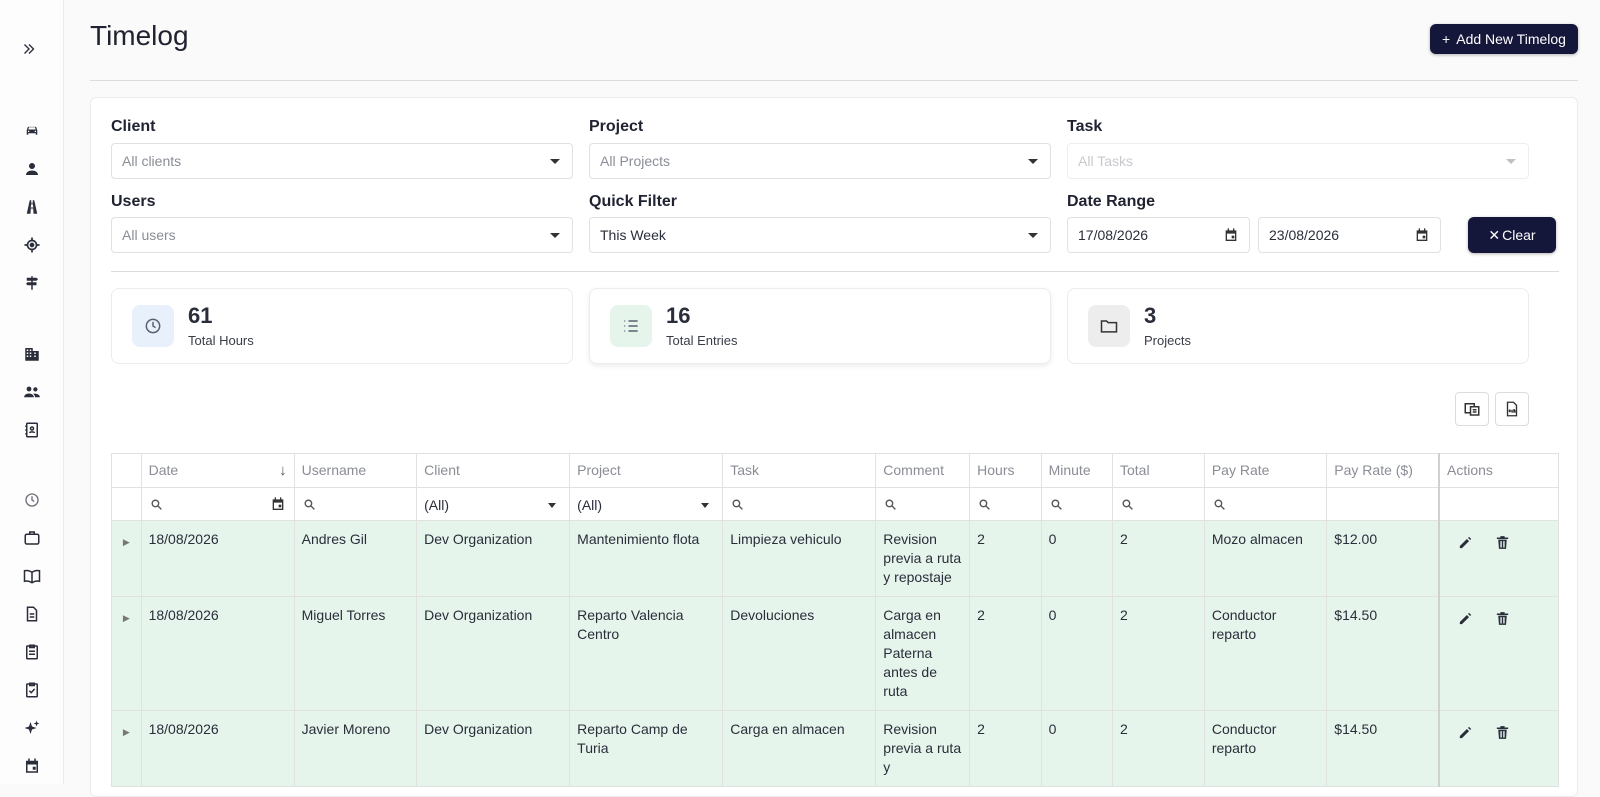 This screenshot has width=1600, height=797. I want to click on client-select: All clients, so click(342, 161).